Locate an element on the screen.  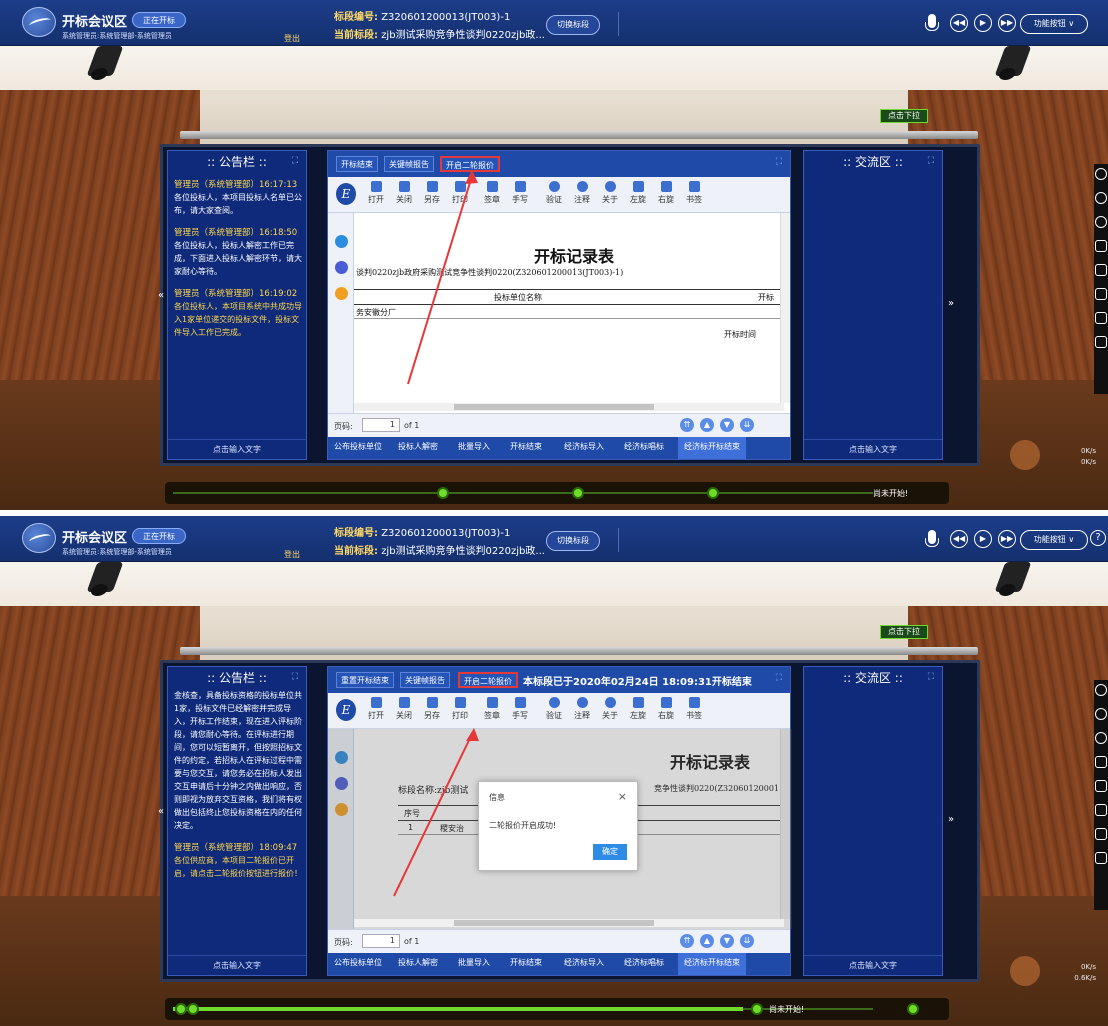
copy-icon is located at coordinates (1101, 834).